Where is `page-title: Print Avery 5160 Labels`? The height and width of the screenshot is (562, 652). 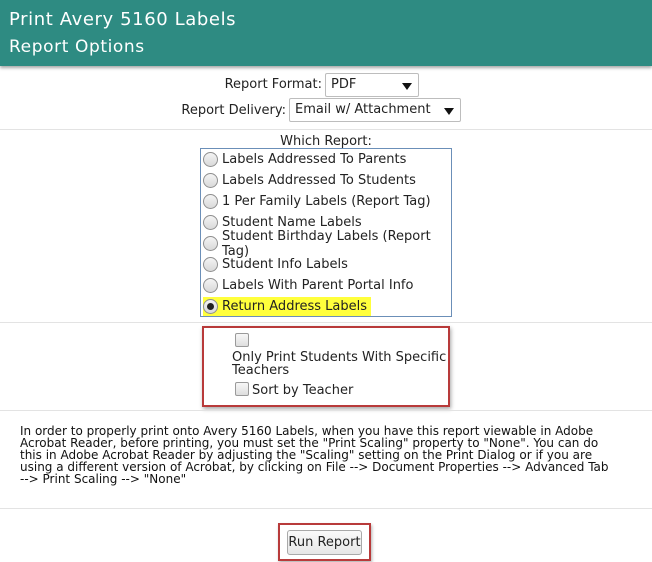
page-title: Print Avery 5160 Labels is located at coordinates (123, 19).